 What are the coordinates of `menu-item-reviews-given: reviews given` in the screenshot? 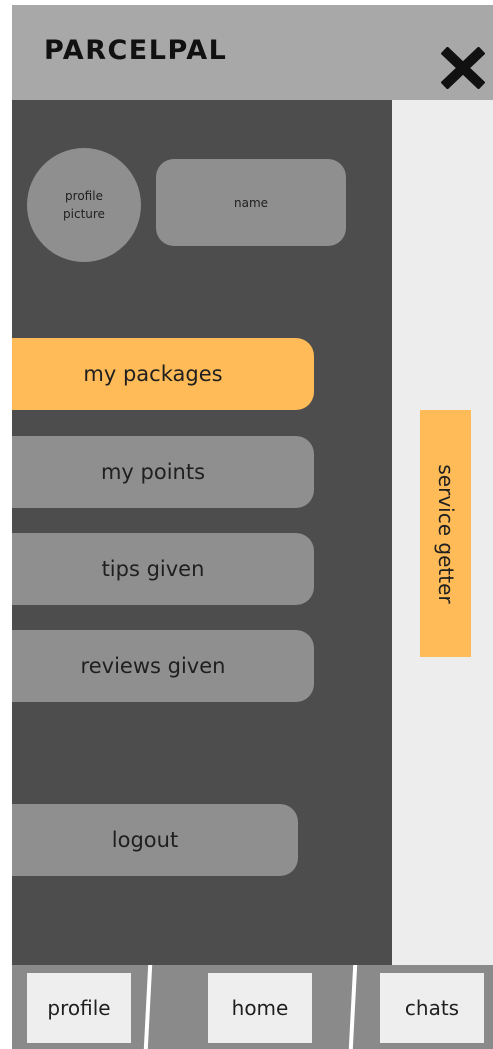 It's located at (163, 666).